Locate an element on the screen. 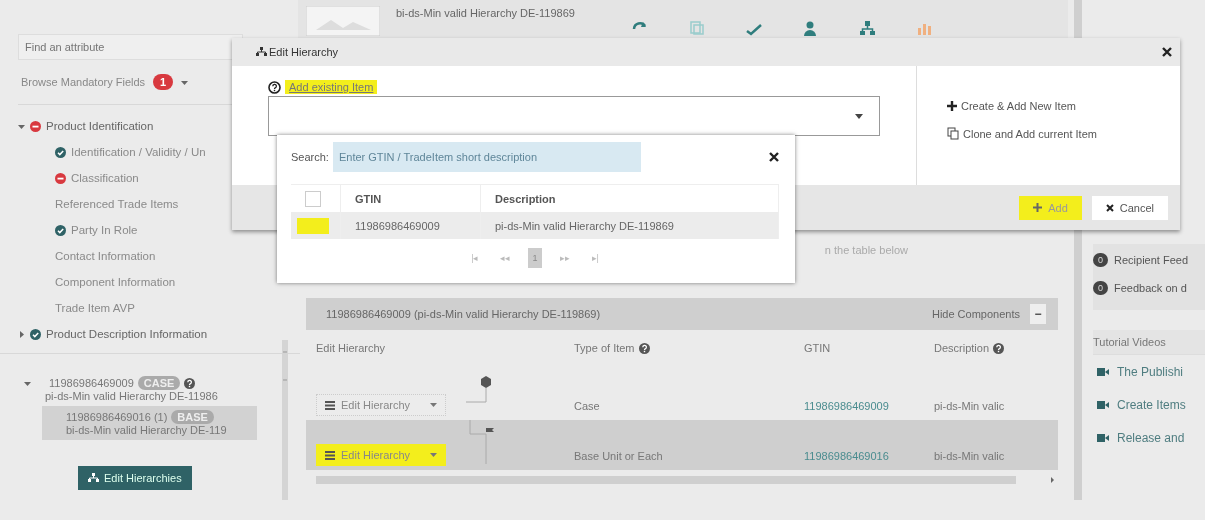 The width and height of the screenshot is (1205, 520). table-cell: Case is located at coordinates (587, 406).